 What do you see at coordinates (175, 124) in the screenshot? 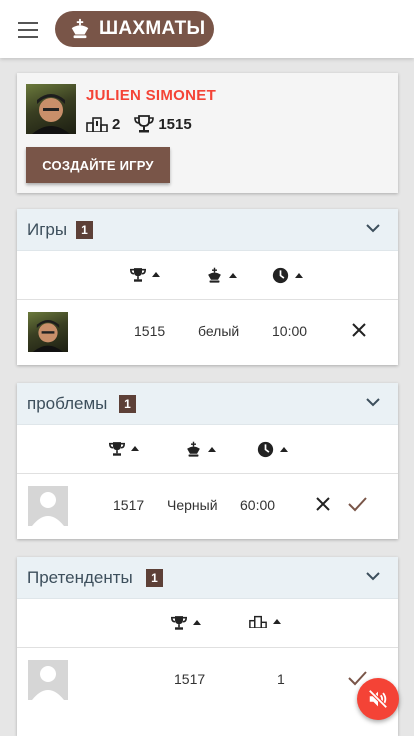
I see `rating-value: 1515` at bounding box center [175, 124].